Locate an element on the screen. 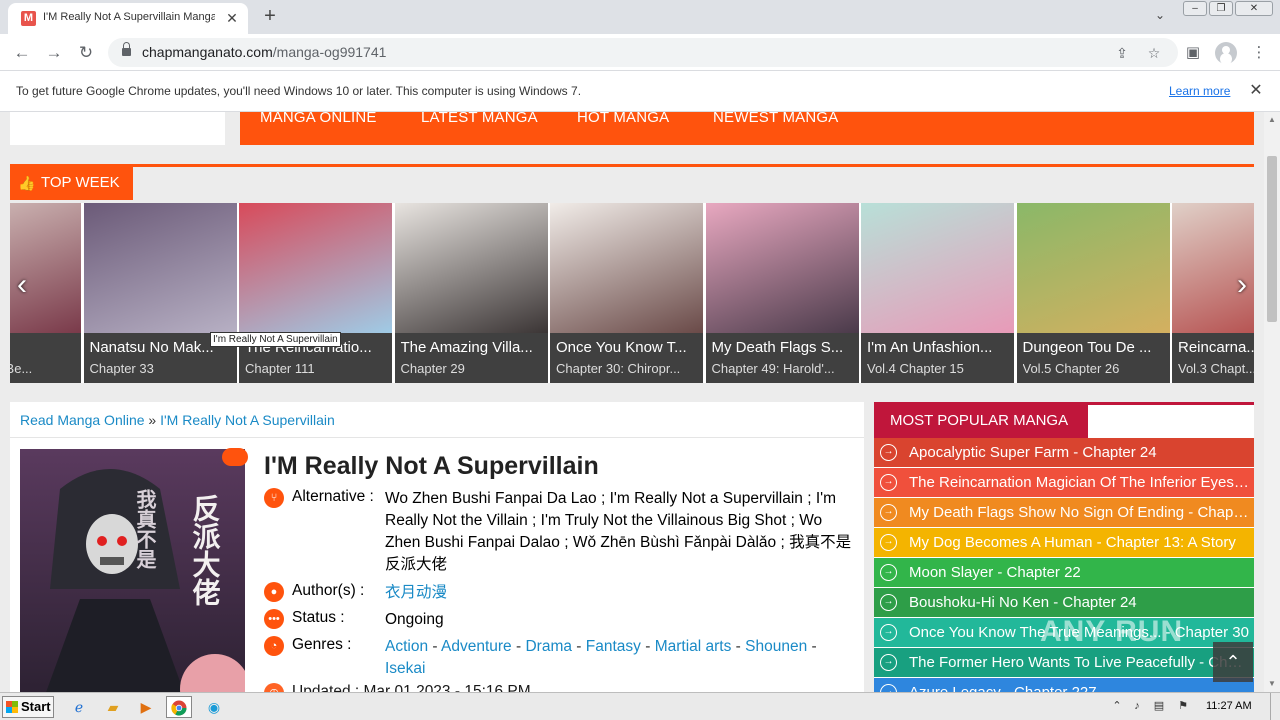 The height and width of the screenshot is (720, 1280). top-week-card: Dungeon Tou De ... Vol.5 Chapter 26 is located at coordinates (1093, 293).